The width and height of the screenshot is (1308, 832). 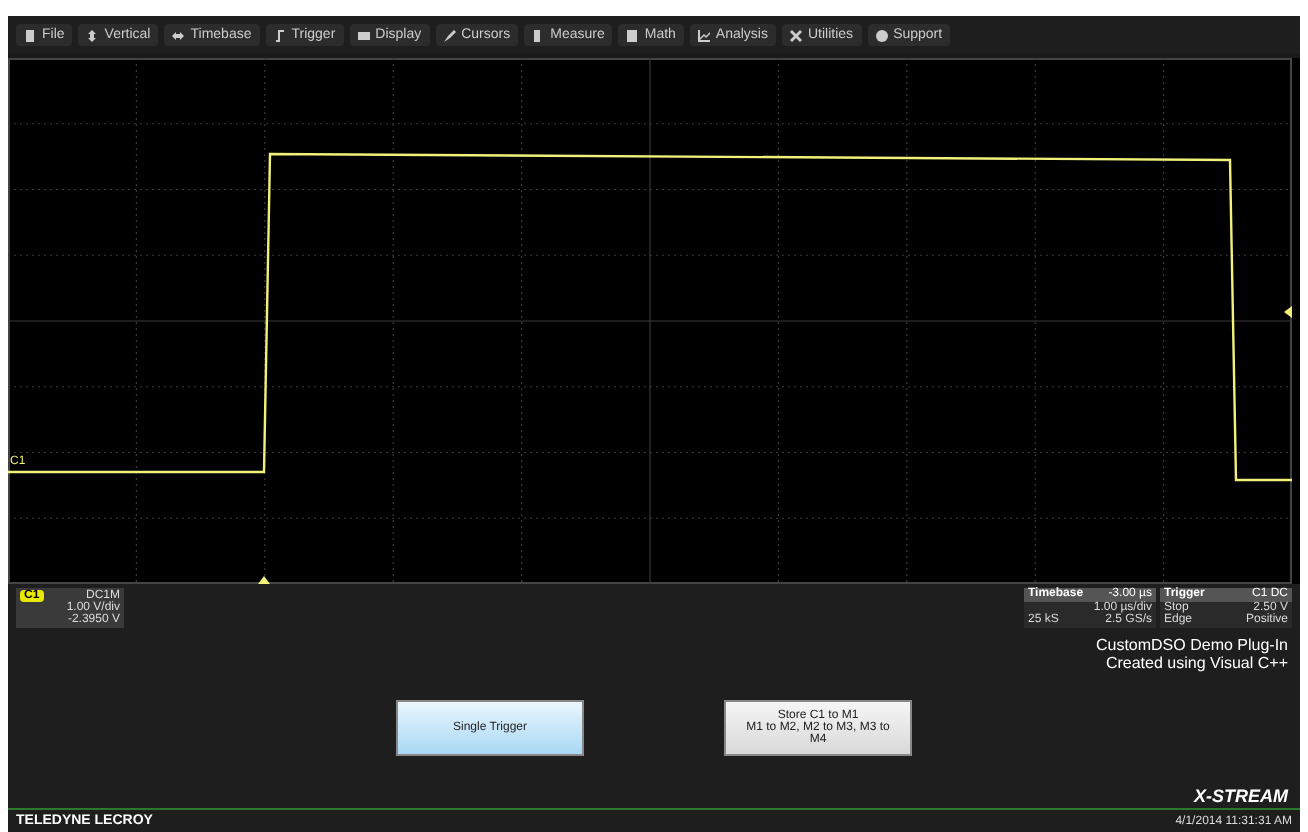 What do you see at coordinates (632, 35) in the screenshot?
I see `calculator-icon` at bounding box center [632, 35].